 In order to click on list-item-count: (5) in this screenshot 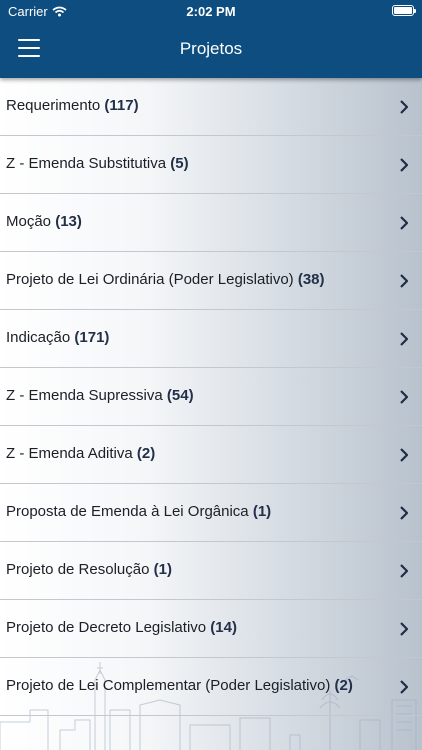, I will do `click(179, 163)`.